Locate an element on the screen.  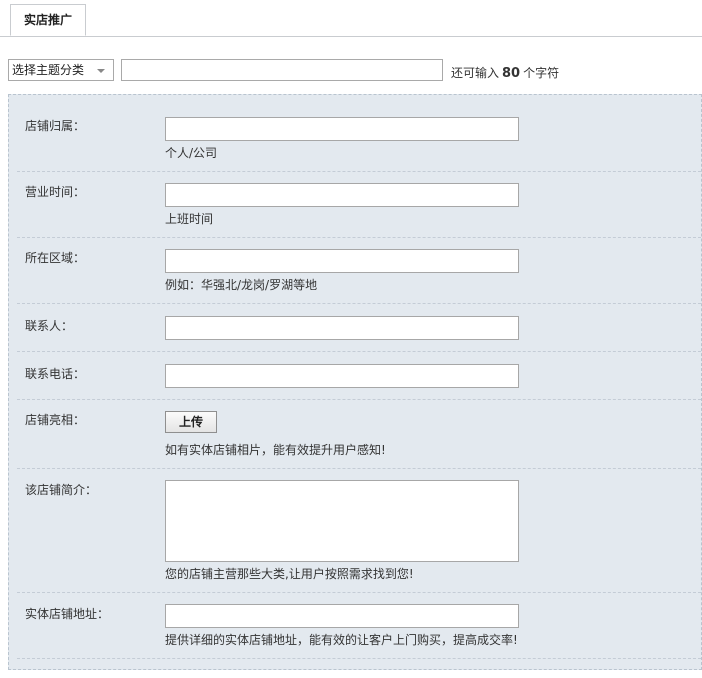
char-counter: 还可输入 80 个字符 is located at coordinates (505, 72).